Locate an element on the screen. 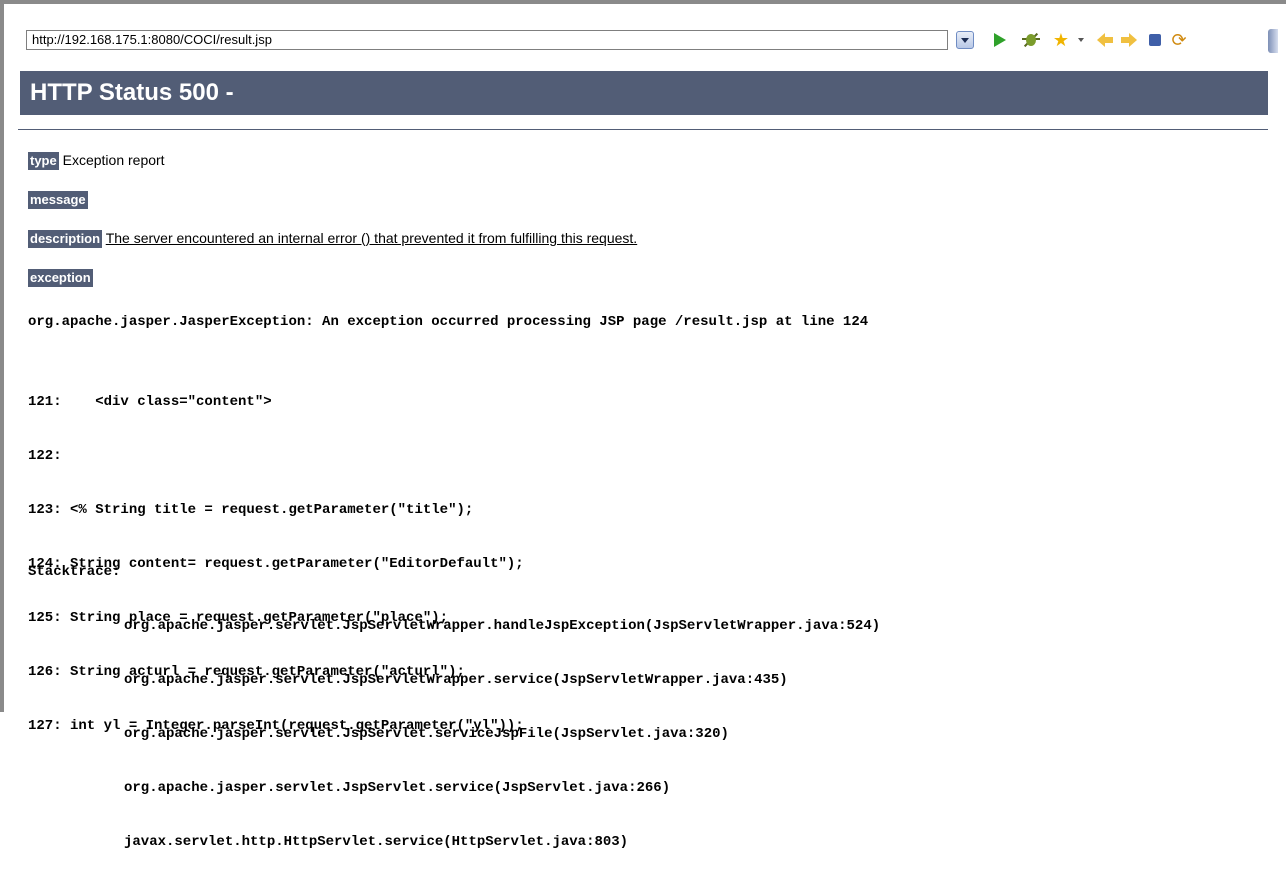 The width and height of the screenshot is (1286, 869). url-dropdown-icon is located at coordinates (965, 40).